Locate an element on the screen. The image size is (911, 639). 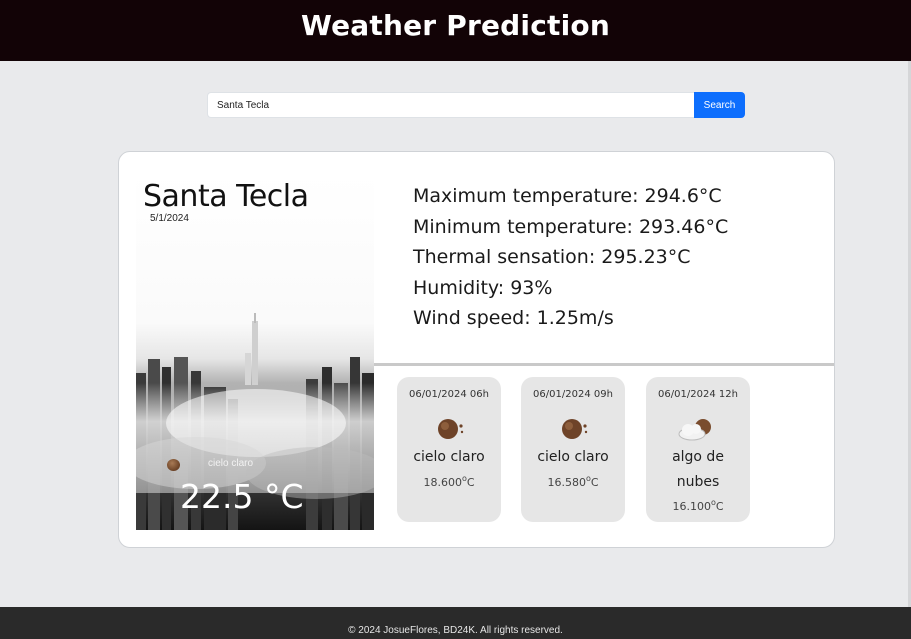
max-temperature: Maximum temperature: 294.6°C is located at coordinates (567, 196).